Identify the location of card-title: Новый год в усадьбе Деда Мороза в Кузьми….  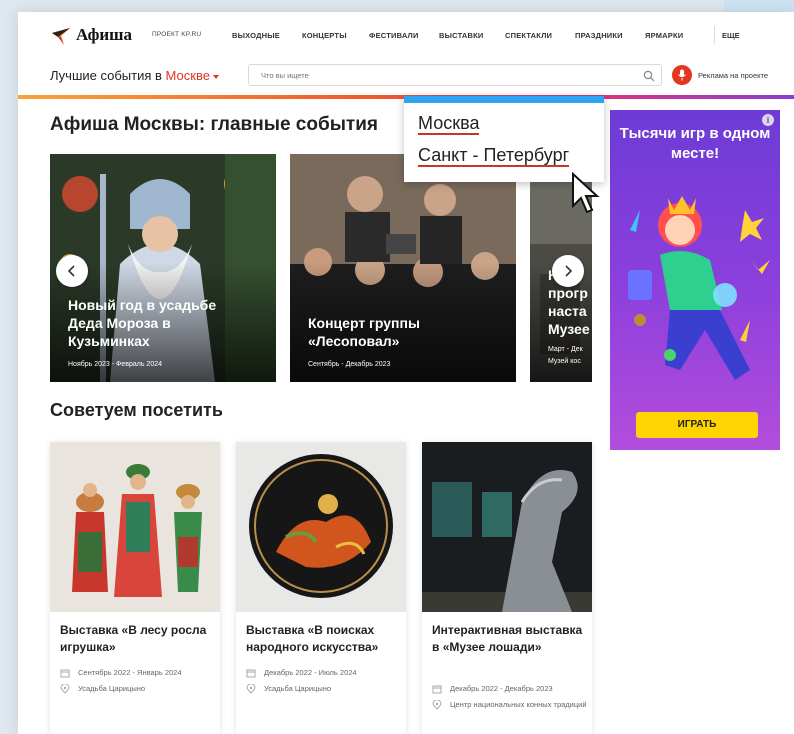
(142, 323).